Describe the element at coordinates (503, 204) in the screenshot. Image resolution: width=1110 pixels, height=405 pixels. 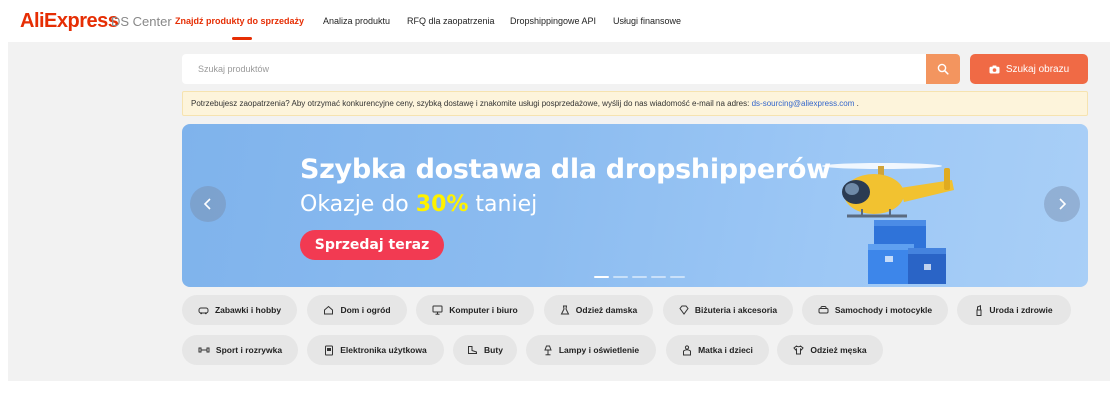
I see `banner-subtitle-post: taniej` at that location.